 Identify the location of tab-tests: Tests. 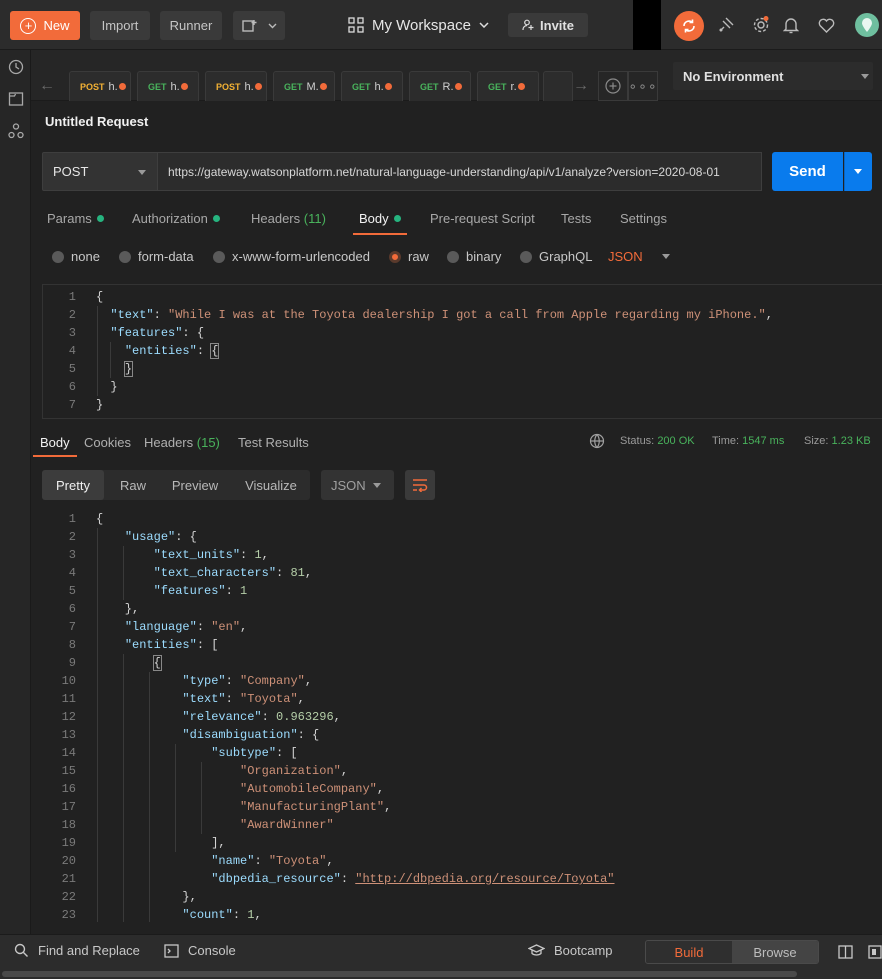
(576, 218).